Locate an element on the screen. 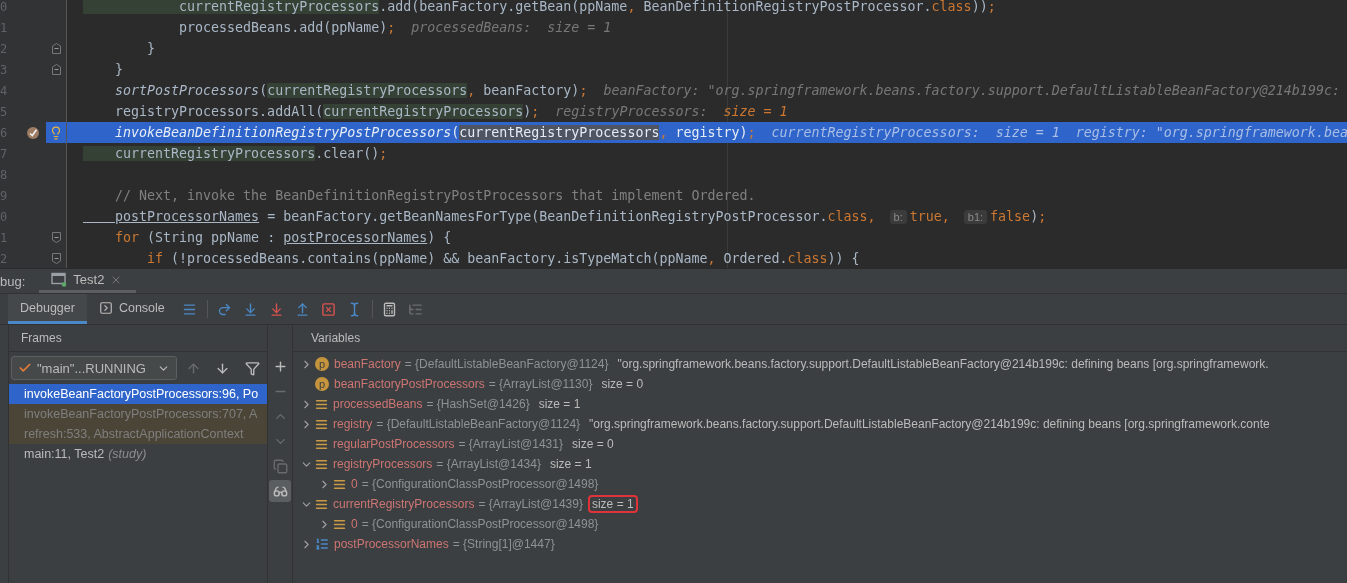  lines-icon is located at coordinates (190, 309).